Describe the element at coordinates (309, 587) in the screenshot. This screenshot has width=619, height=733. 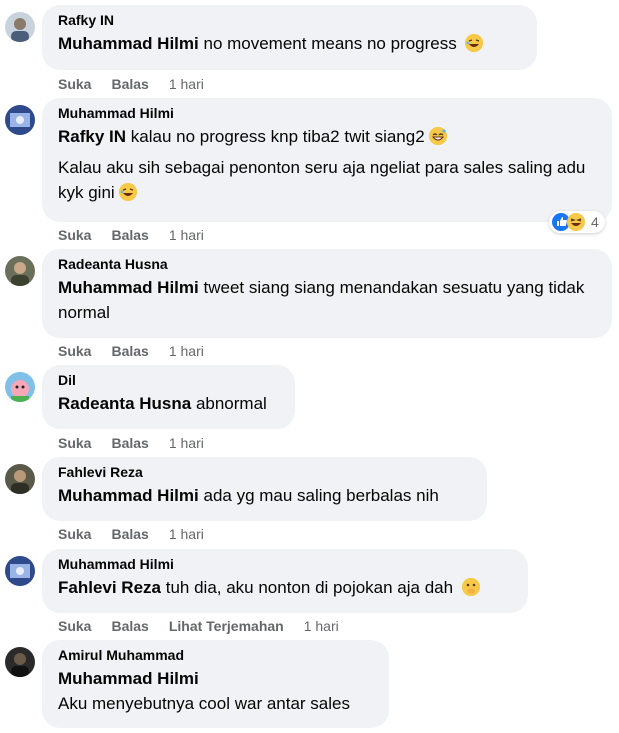
I see `comment-body: tuh dia, aku nonton di pojokan aja dah` at that location.